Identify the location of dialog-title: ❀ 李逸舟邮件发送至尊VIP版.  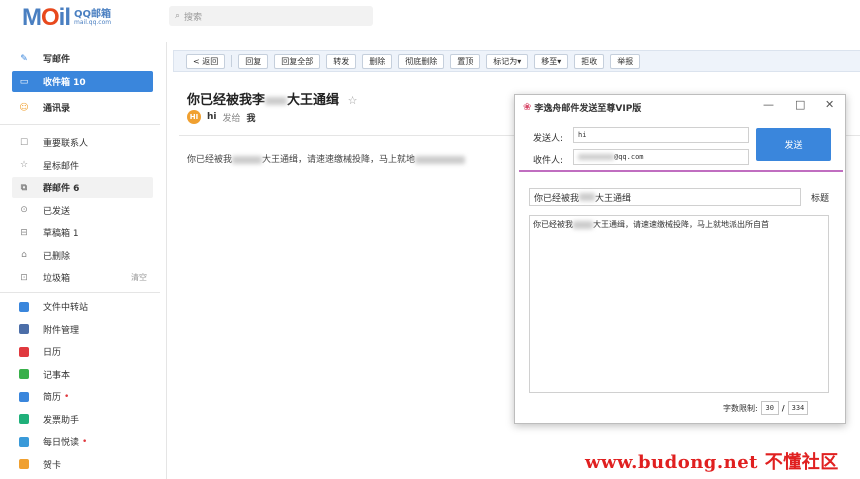
(582, 108).